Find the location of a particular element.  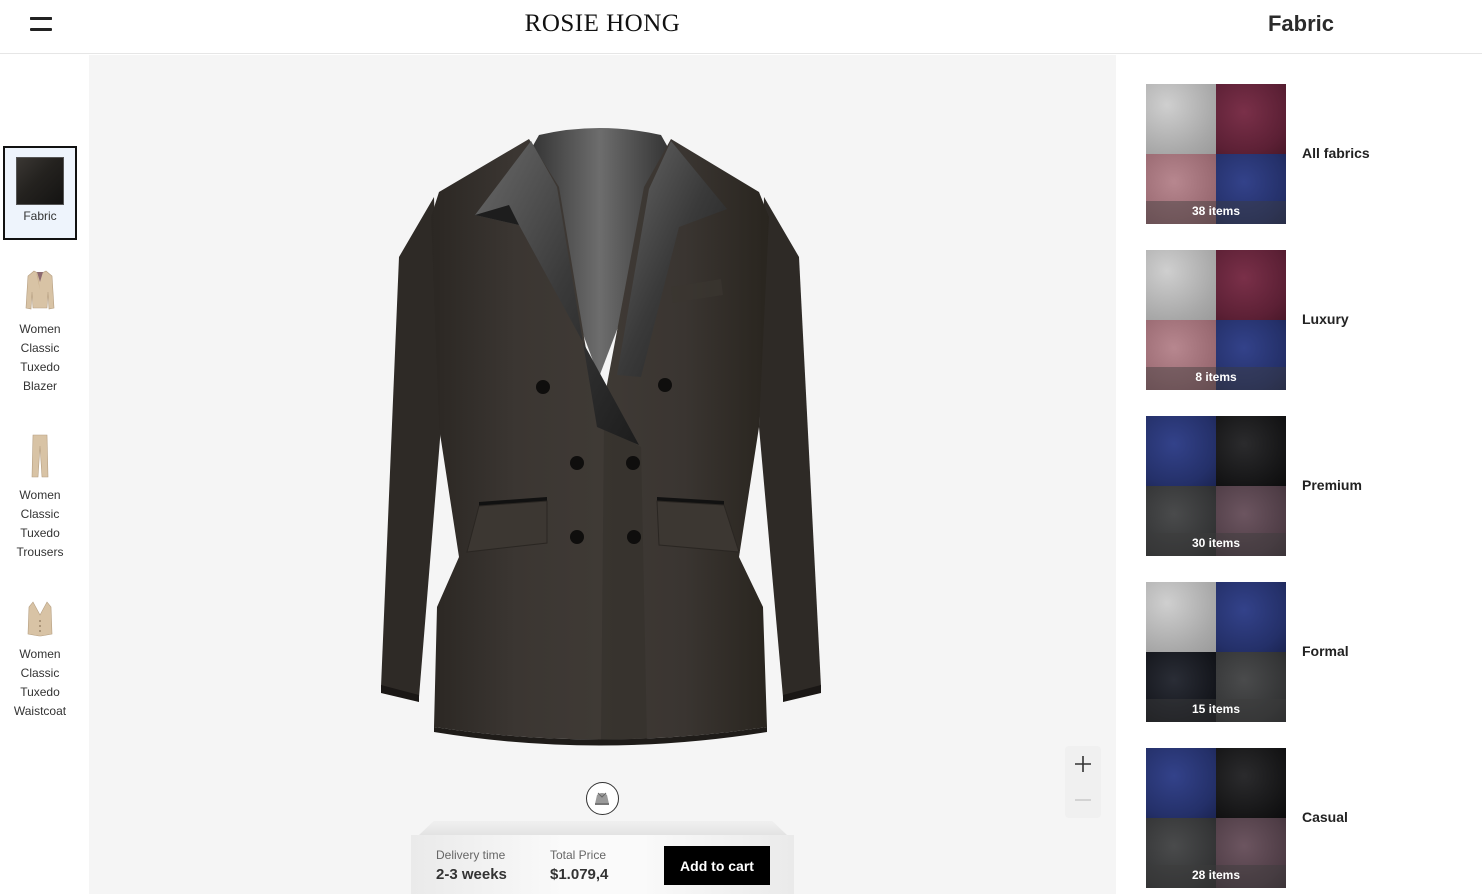

category-name: All fabrics is located at coordinates (1336, 153).